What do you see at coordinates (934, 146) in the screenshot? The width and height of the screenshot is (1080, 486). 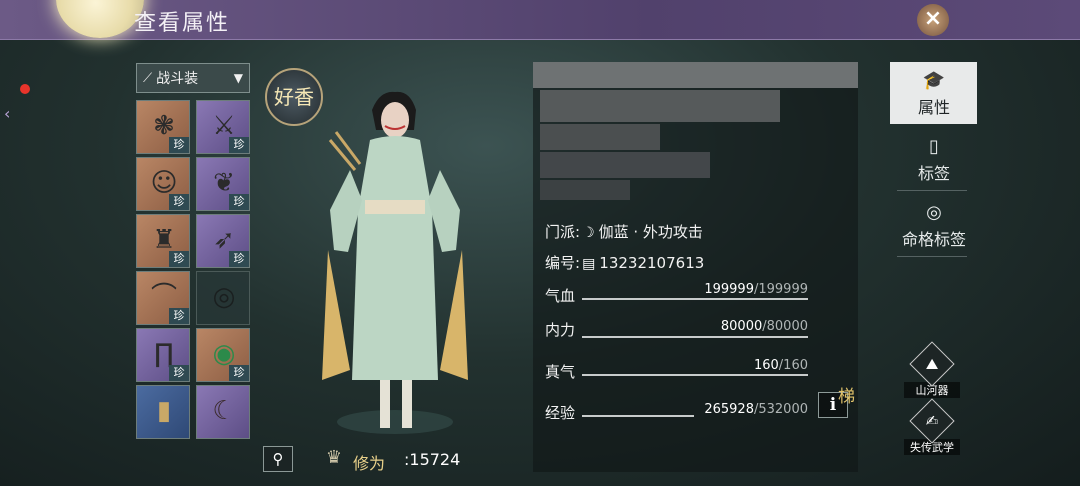 I see `tag-icon: ▯` at bounding box center [934, 146].